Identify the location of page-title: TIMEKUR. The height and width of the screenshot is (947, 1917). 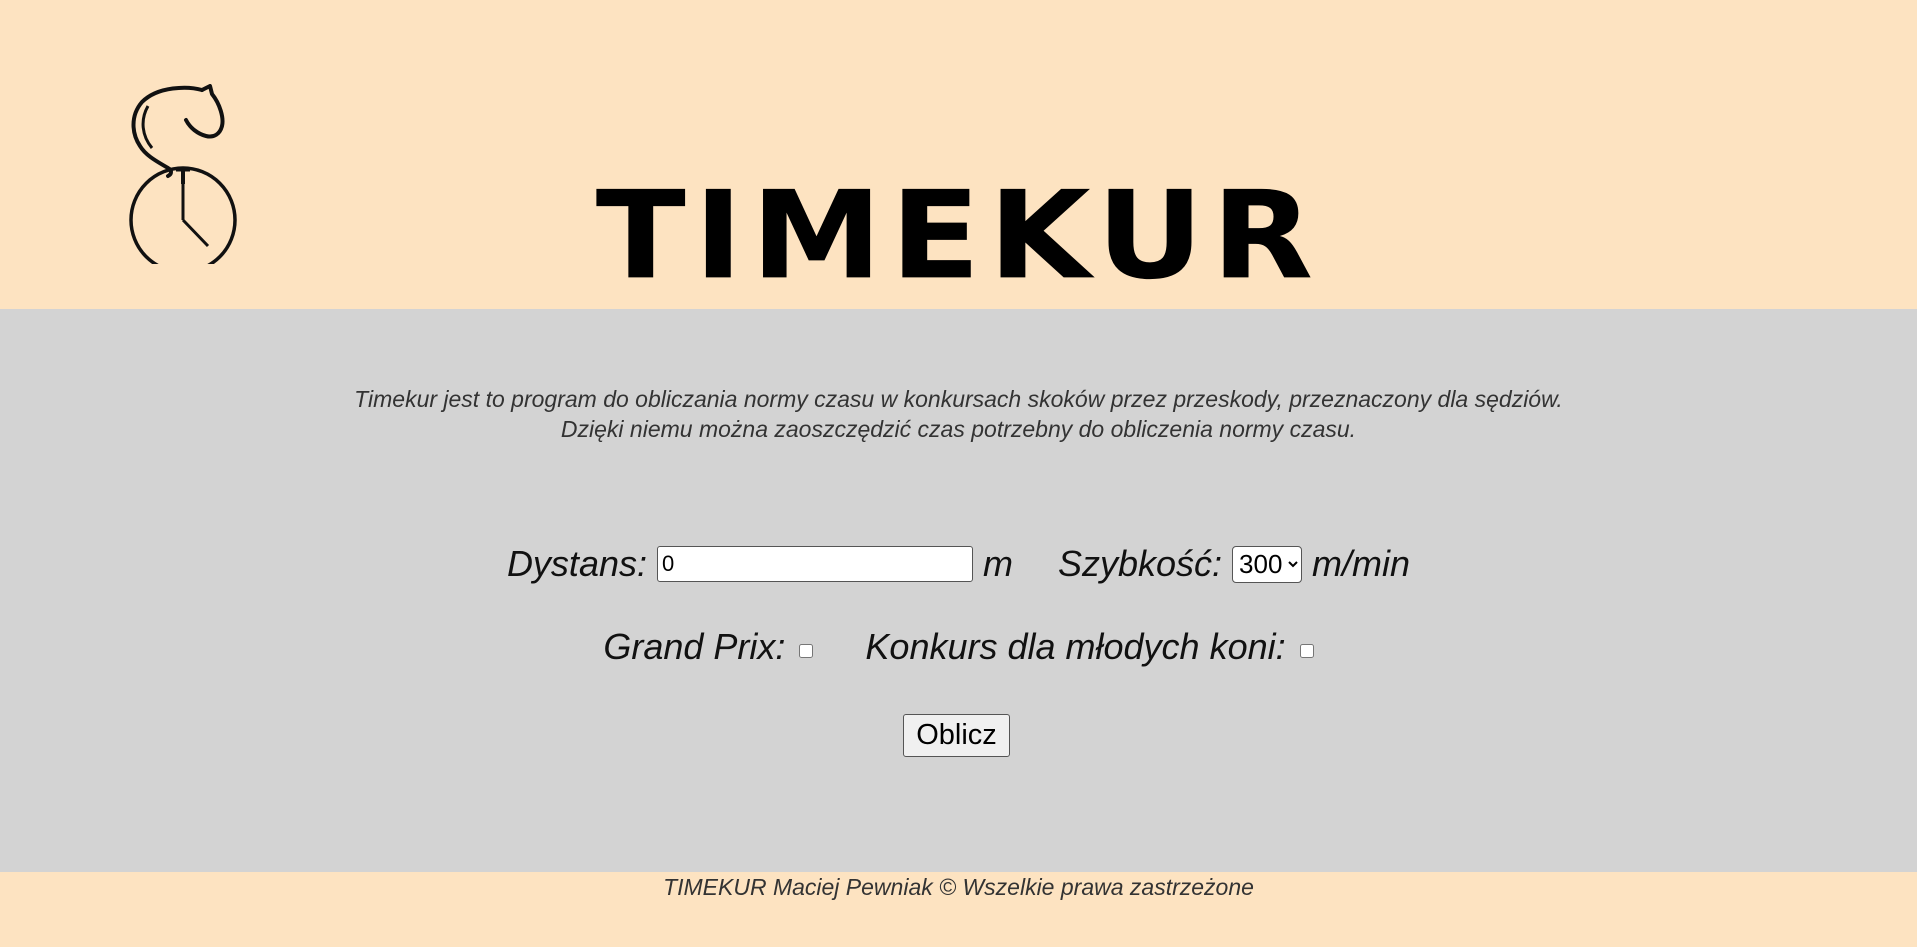
(958, 236).